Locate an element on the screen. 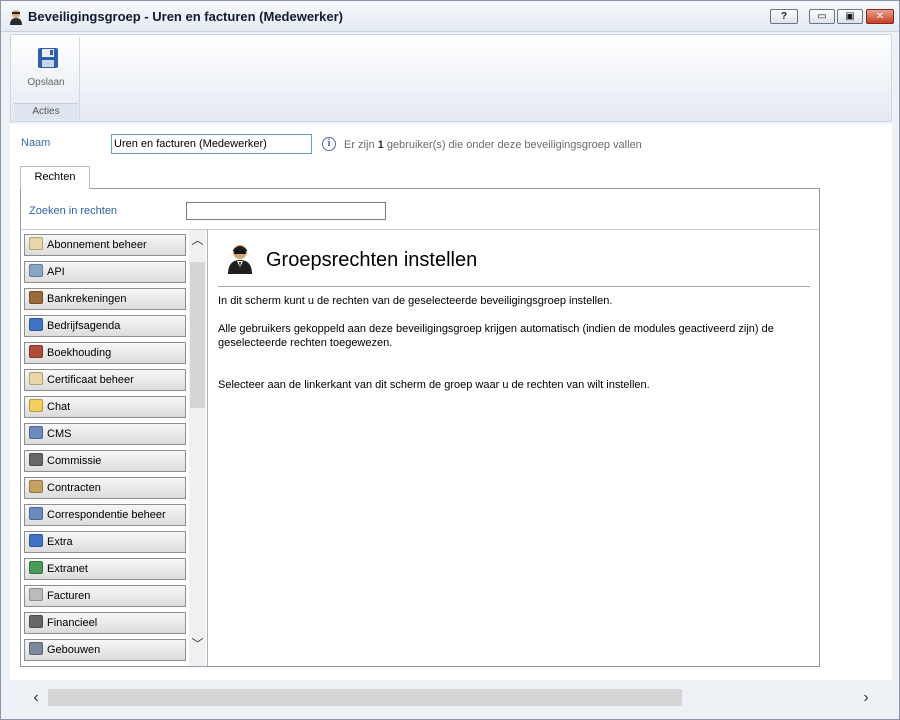 The width and height of the screenshot is (900, 720). naam-input is located at coordinates (211, 144).